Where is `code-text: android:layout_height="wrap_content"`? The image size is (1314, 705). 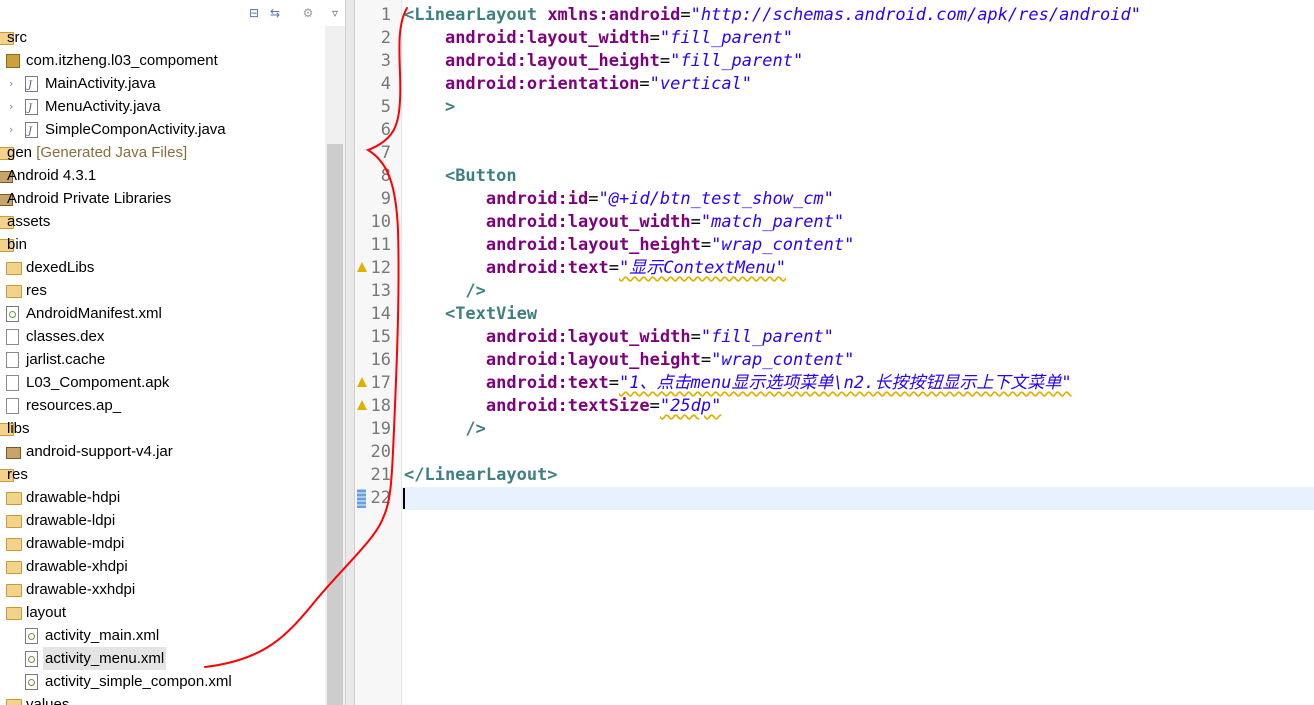 code-text: android:layout_height="wrap_content" is located at coordinates (670, 245).